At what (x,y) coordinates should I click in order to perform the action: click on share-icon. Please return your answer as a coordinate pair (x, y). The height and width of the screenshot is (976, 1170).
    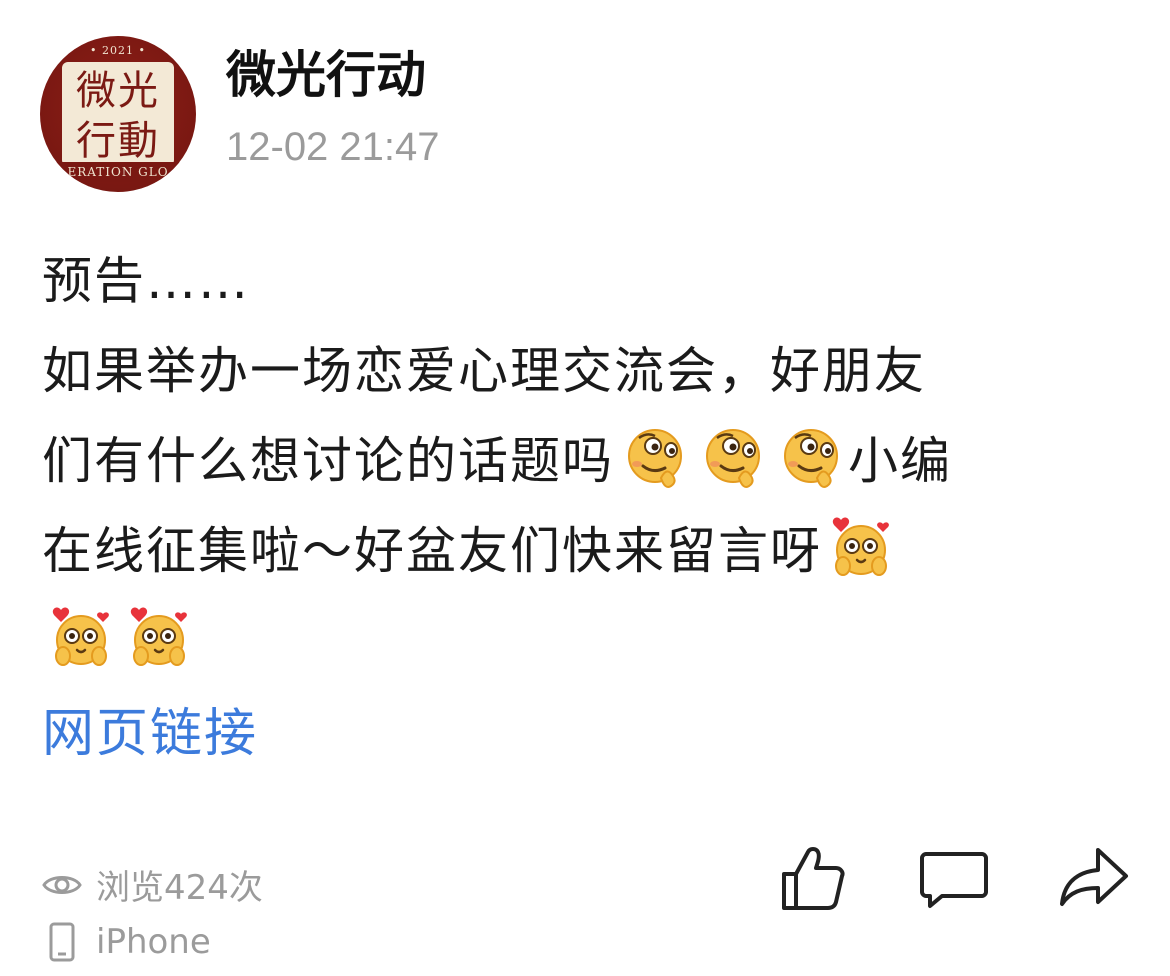
    Looking at the image, I should click on (1094, 878).